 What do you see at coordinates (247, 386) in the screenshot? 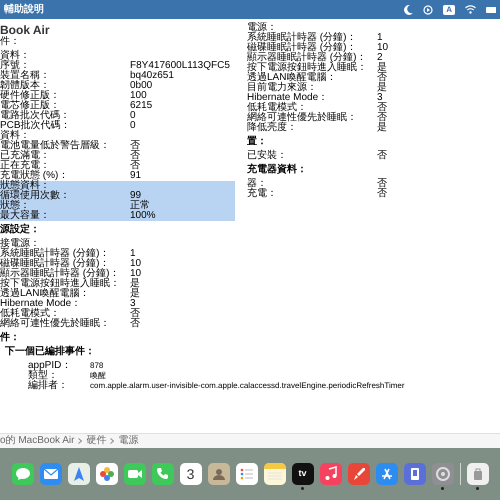
I see `field-value: com.apple.alarm.user-invisible-com.apple.calaccessd.travelEngine.periodicRefreshTimer` at bounding box center [247, 386].